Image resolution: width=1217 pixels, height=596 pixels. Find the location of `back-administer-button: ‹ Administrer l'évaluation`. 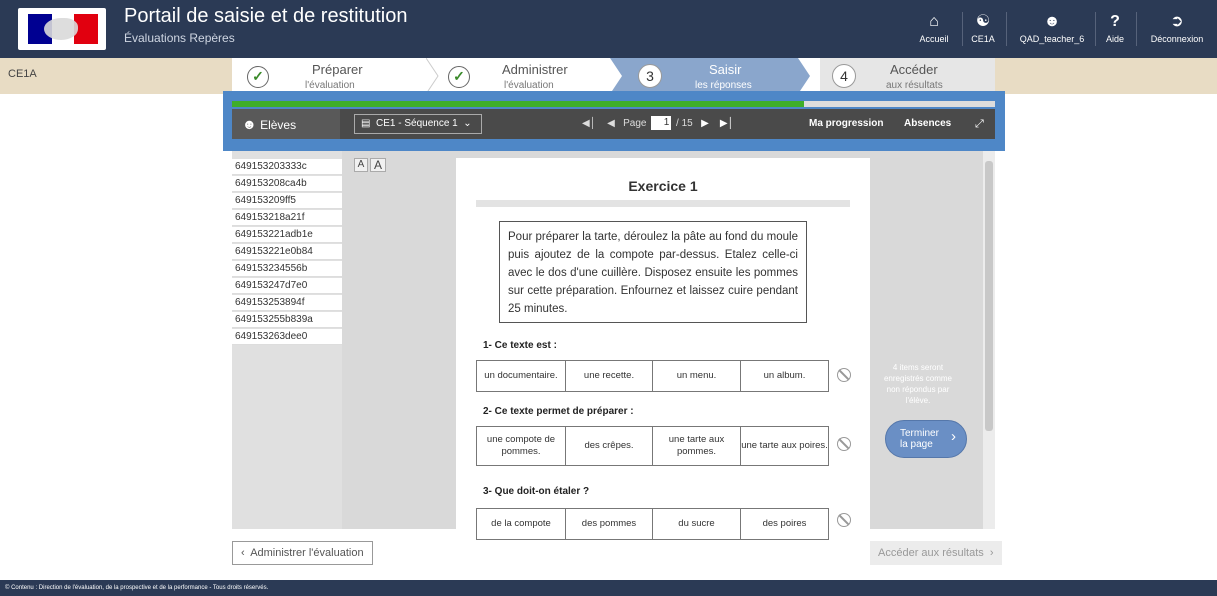

back-administer-button: ‹ Administrer l'évaluation is located at coordinates (302, 553).